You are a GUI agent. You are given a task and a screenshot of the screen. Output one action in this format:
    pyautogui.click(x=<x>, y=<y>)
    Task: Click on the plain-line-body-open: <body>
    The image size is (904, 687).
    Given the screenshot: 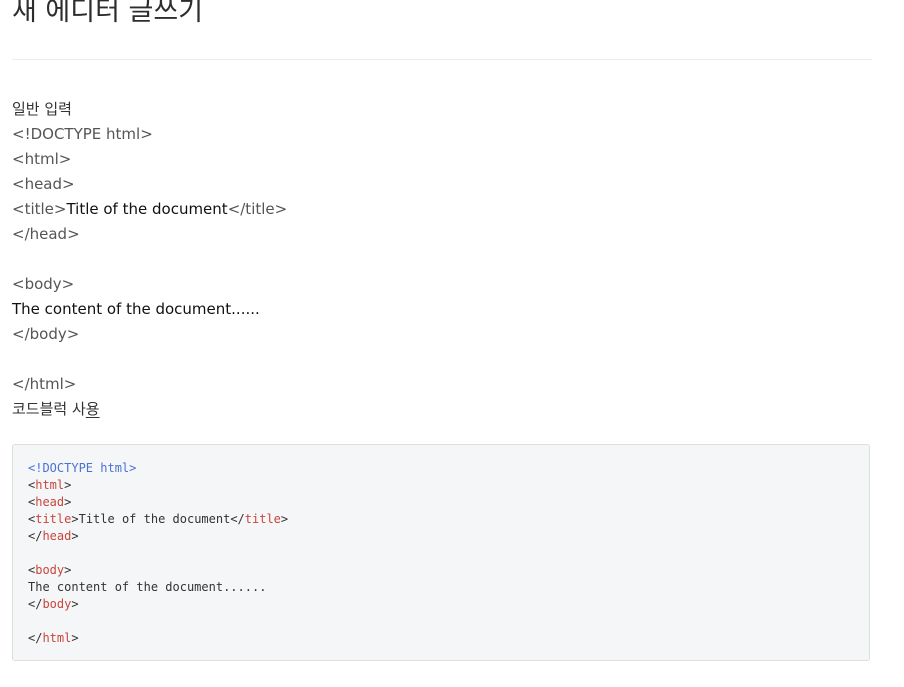 What is the action you would take?
    pyautogui.click(x=43, y=284)
    